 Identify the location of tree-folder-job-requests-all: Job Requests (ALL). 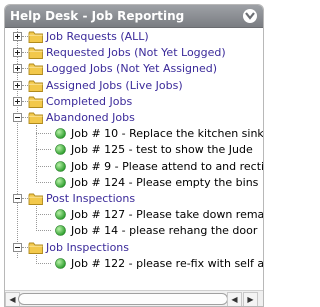
(134, 37).